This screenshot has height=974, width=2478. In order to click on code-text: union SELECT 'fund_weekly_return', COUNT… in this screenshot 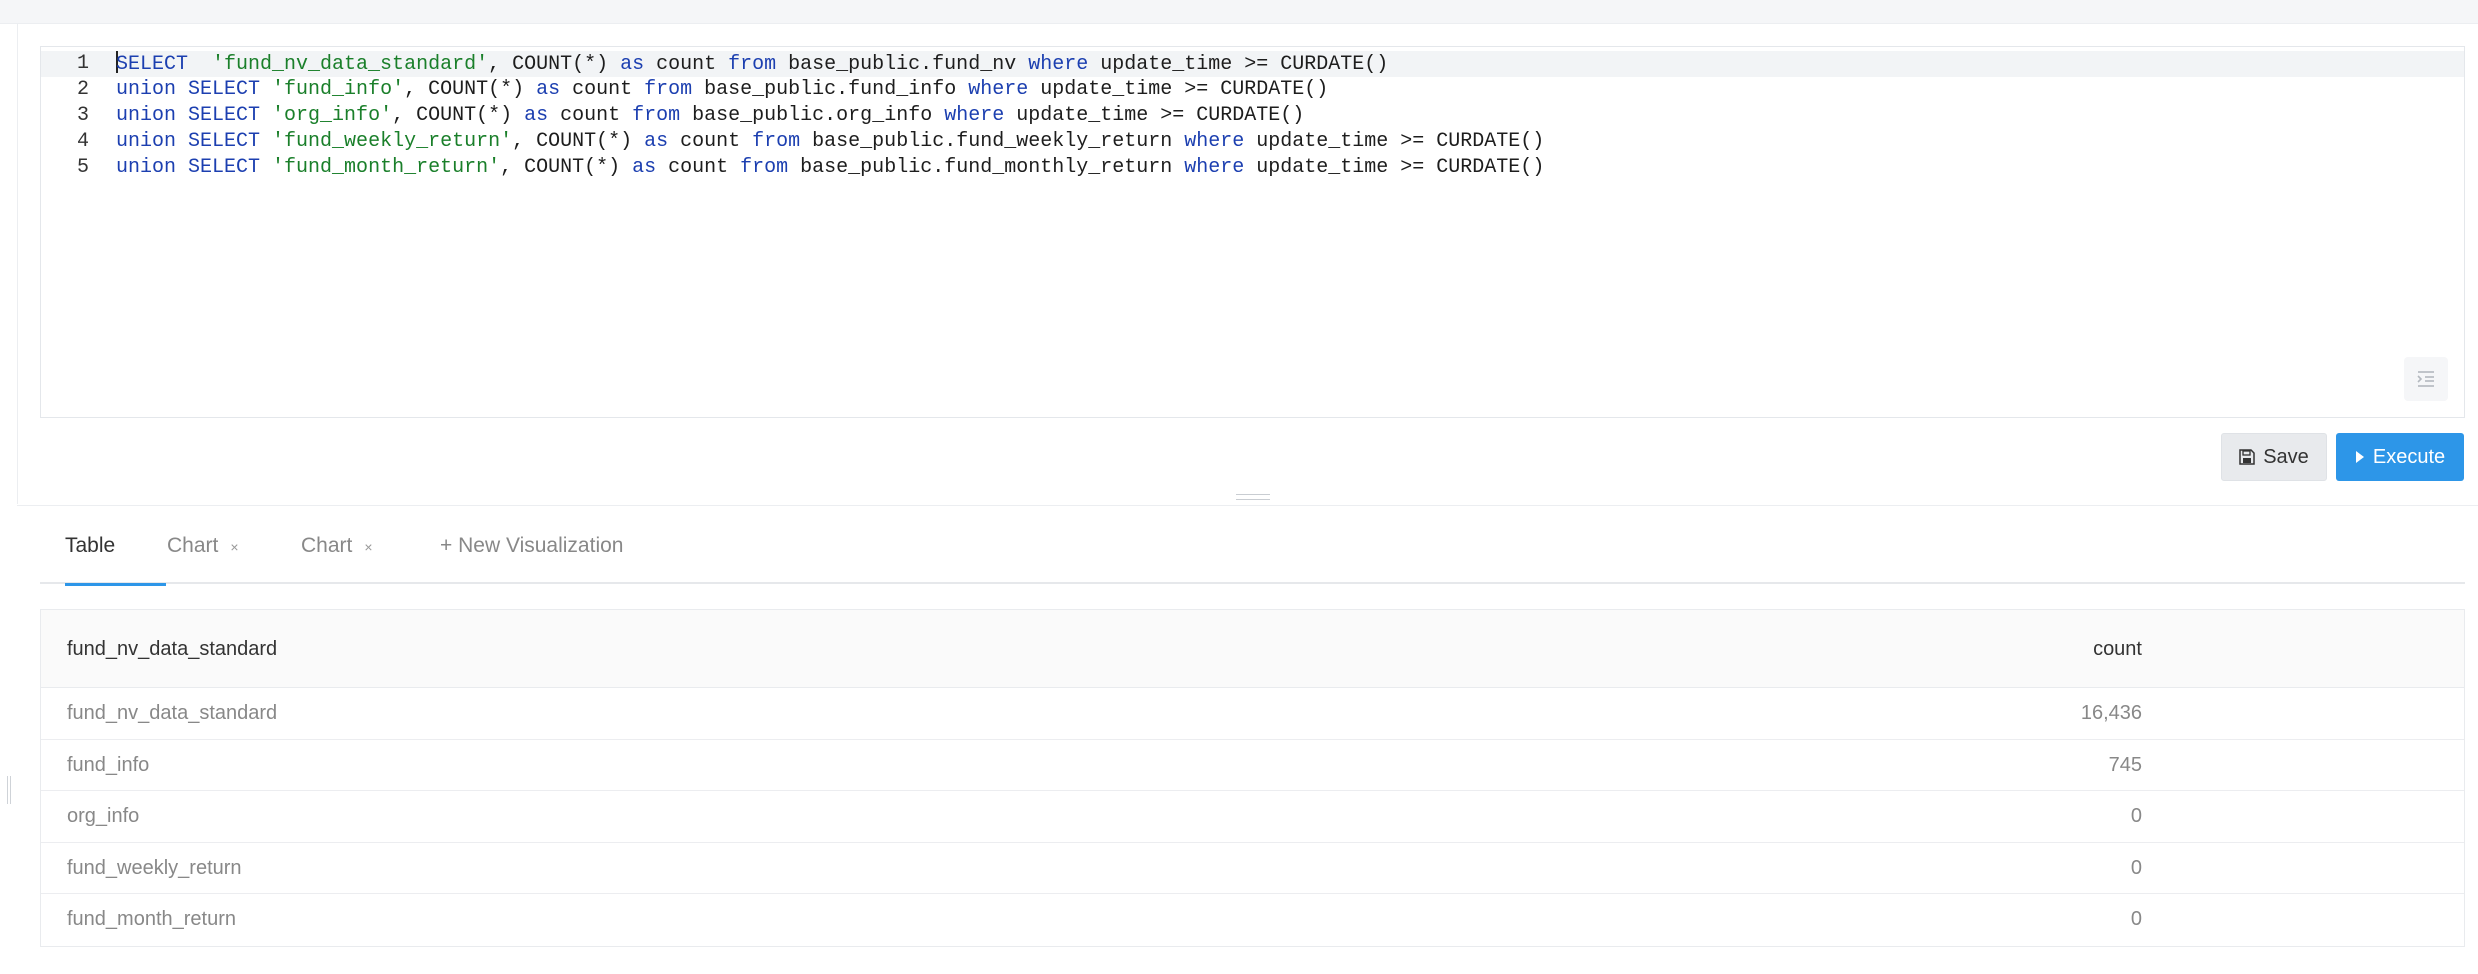, I will do `click(830, 142)`.